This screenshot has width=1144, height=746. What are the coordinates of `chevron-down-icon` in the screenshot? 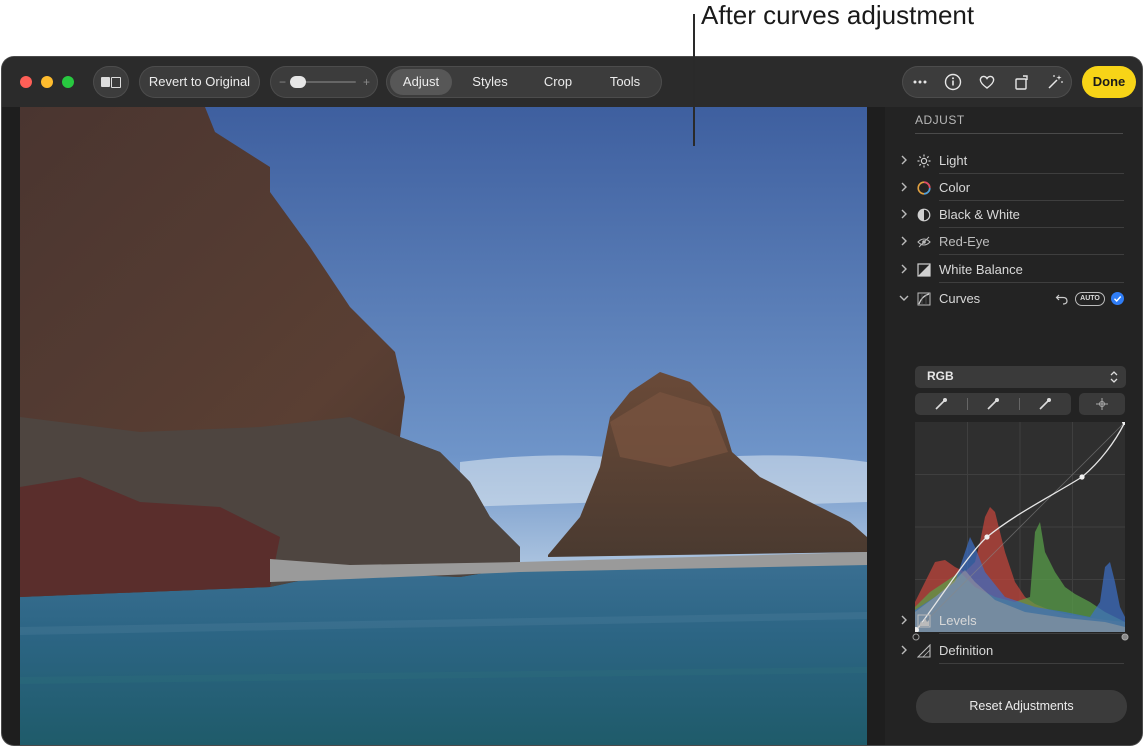 It's located at (904, 298).